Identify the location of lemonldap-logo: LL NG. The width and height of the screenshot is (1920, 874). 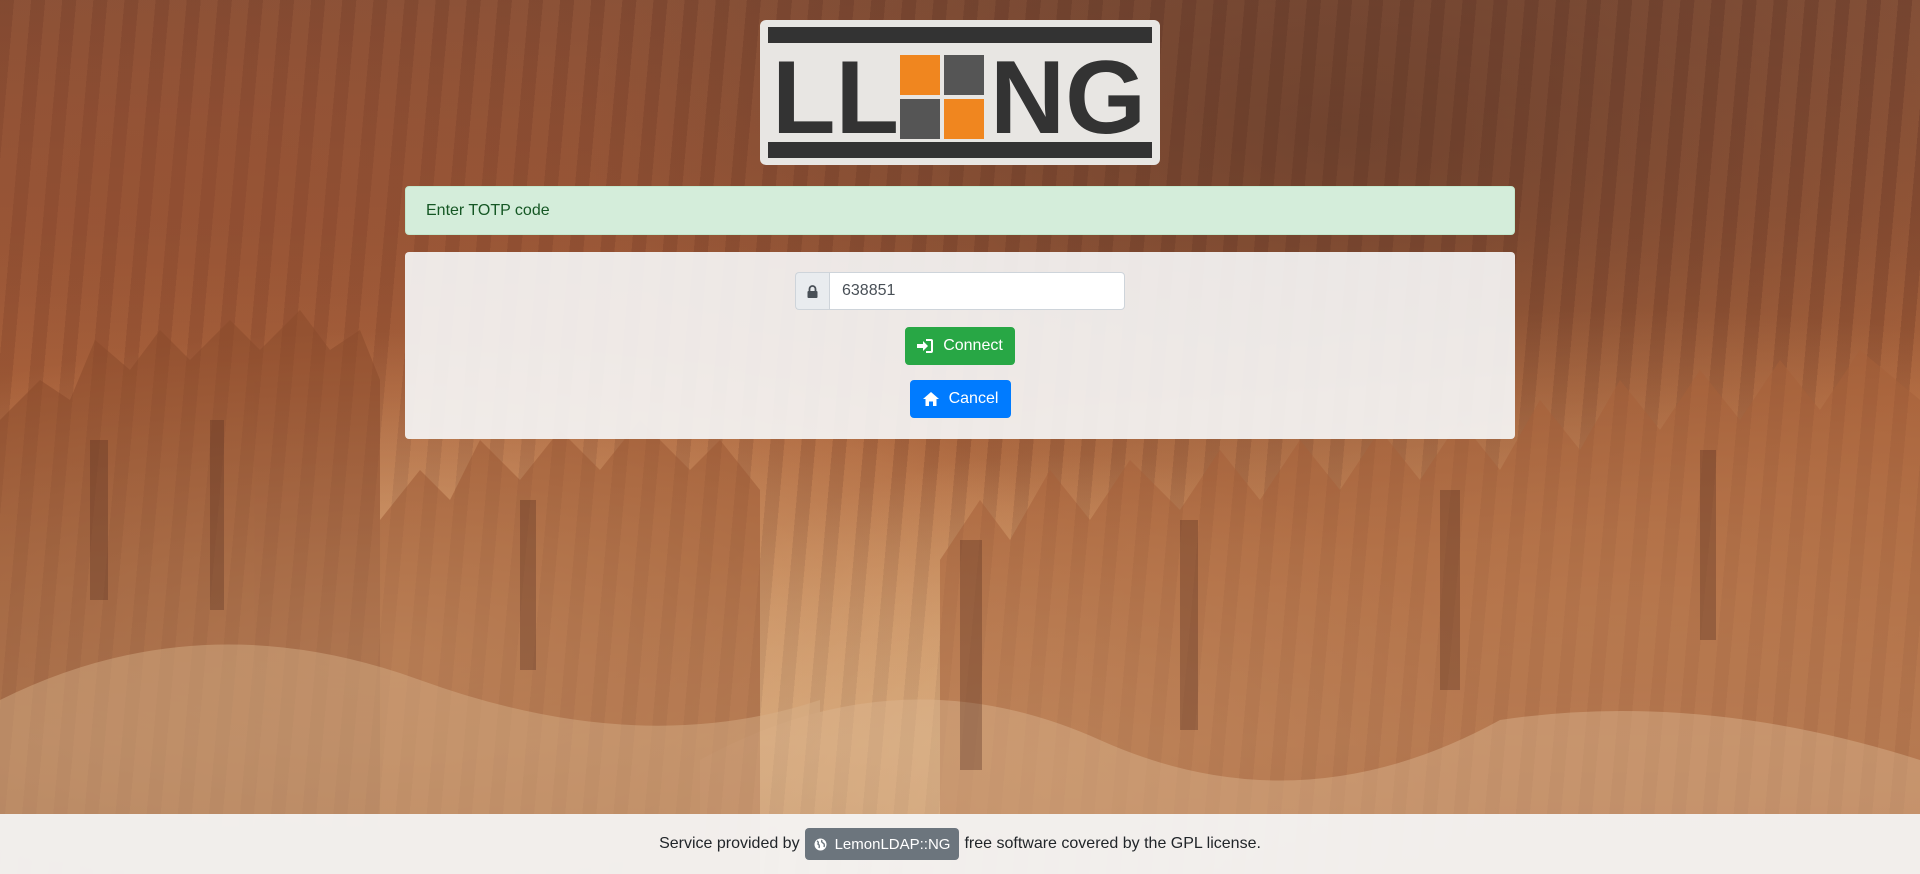
(960, 92).